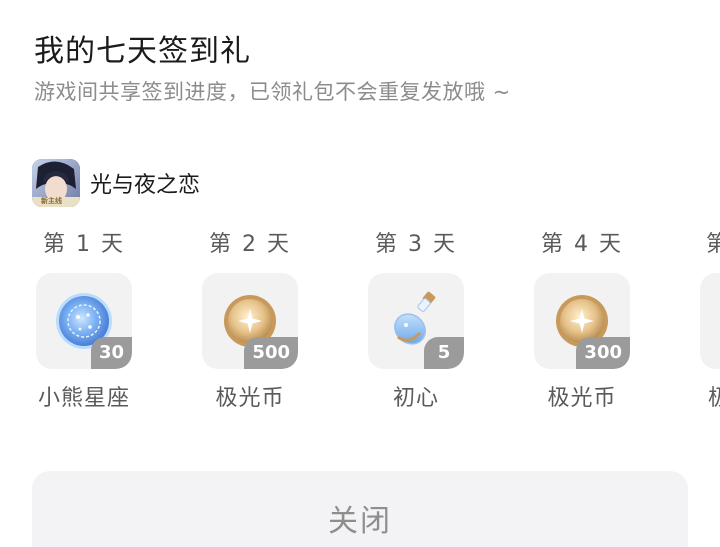 The image size is (720, 547). I want to click on game-avatar-icon: 新主线, so click(56, 183).